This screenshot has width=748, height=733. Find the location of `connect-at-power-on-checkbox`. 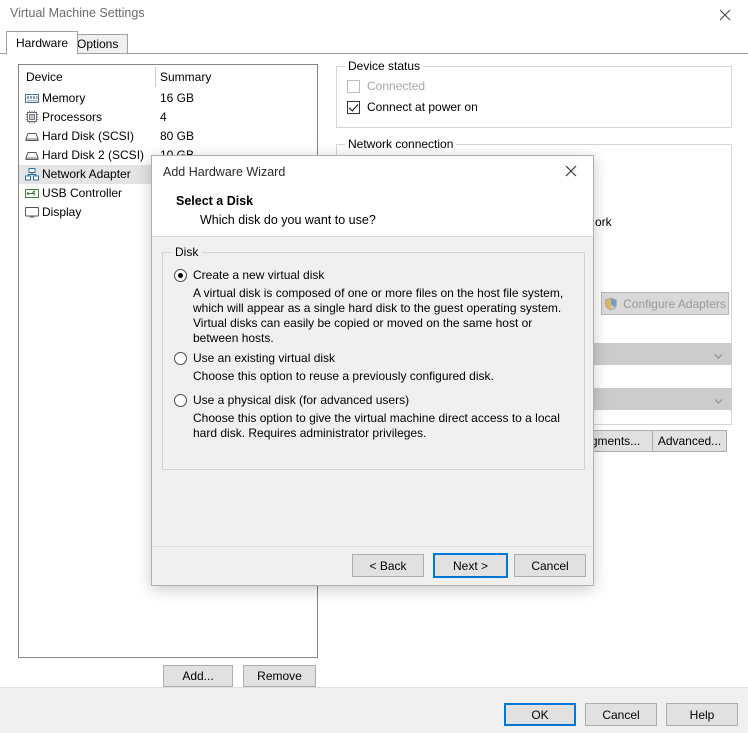

connect-at-power-on-checkbox is located at coordinates (353, 107).